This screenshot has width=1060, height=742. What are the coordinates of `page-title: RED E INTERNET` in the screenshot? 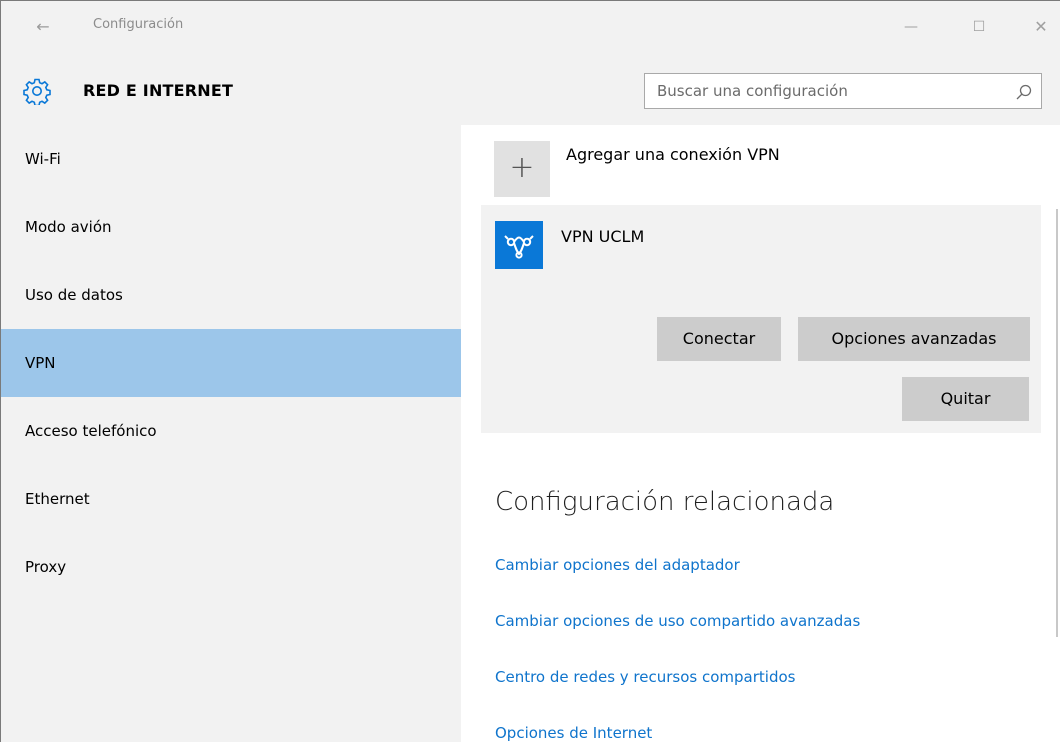 It's located at (158, 90).